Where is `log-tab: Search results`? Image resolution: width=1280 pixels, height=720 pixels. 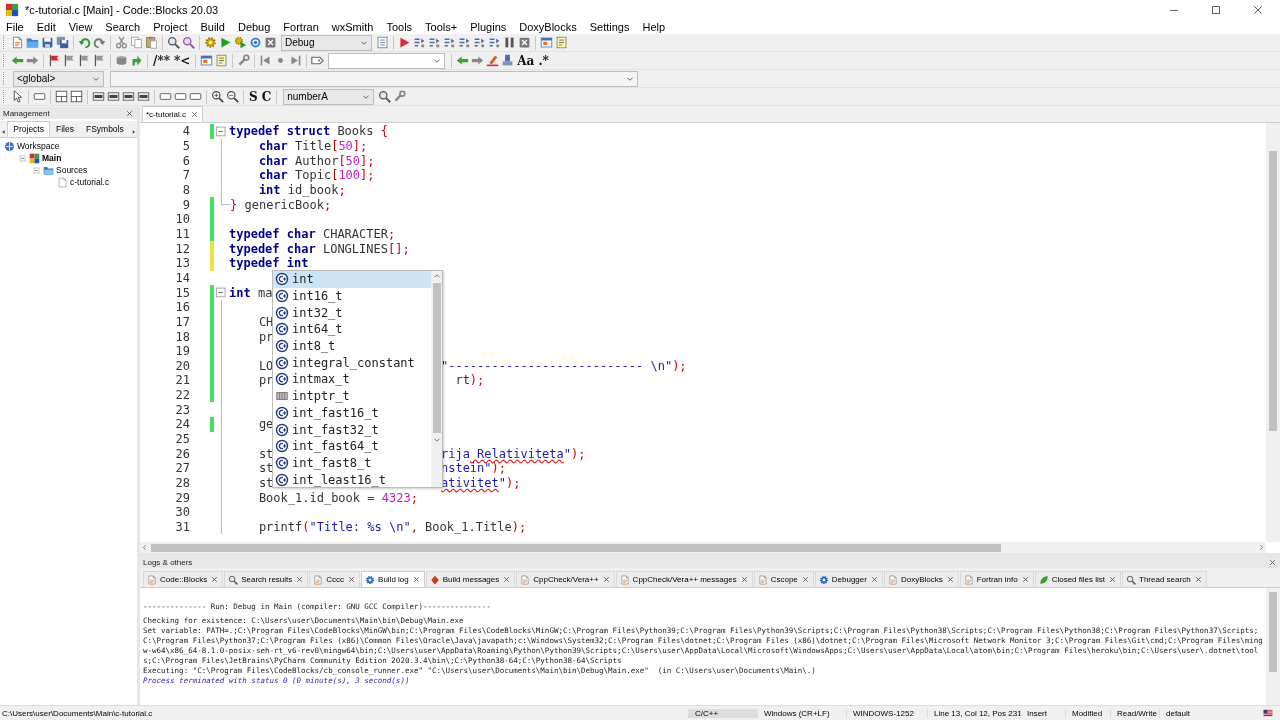
log-tab: Search results is located at coordinates (266, 579).